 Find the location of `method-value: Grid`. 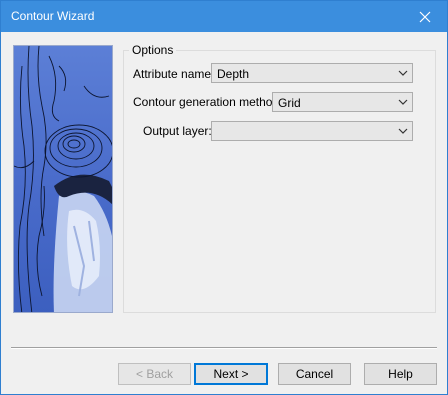

method-value: Grid is located at coordinates (289, 103).